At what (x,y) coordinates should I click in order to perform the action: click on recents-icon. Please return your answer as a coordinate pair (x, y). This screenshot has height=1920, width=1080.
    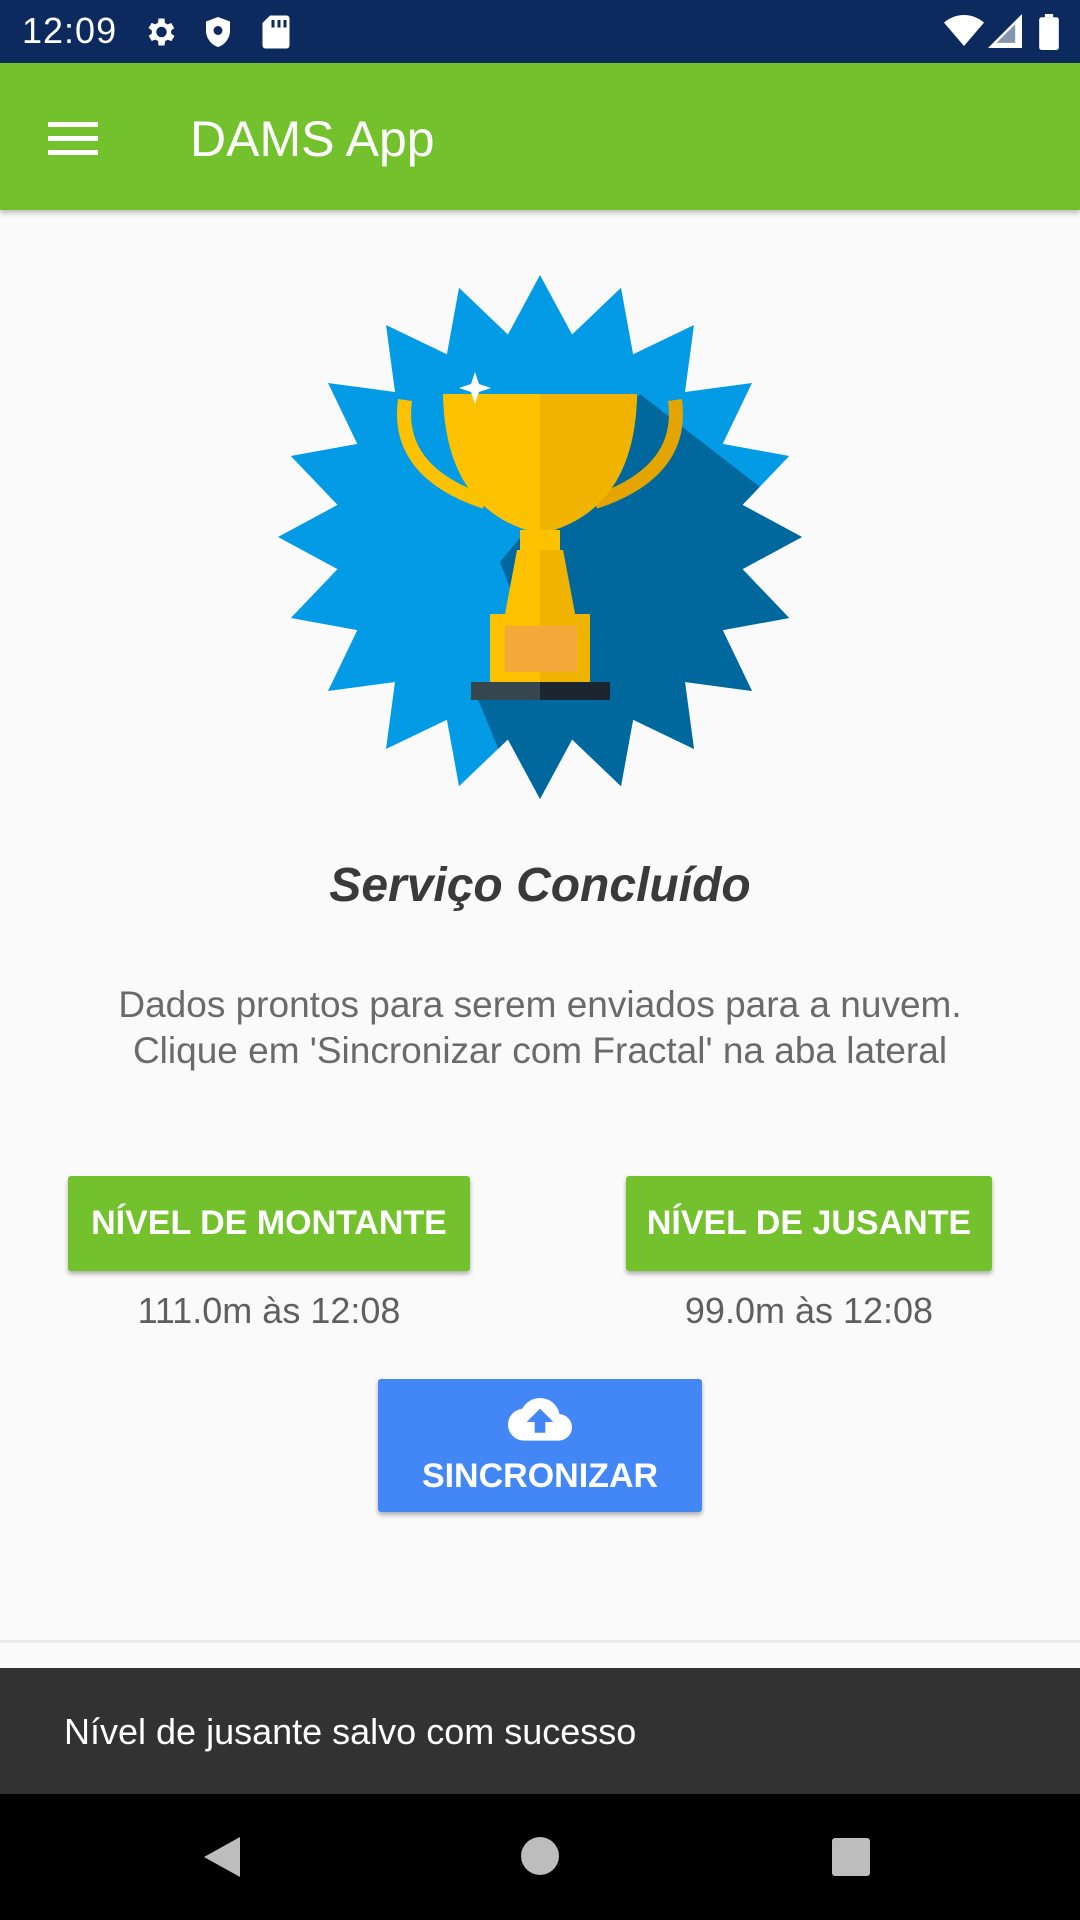
    Looking at the image, I should click on (851, 1857).